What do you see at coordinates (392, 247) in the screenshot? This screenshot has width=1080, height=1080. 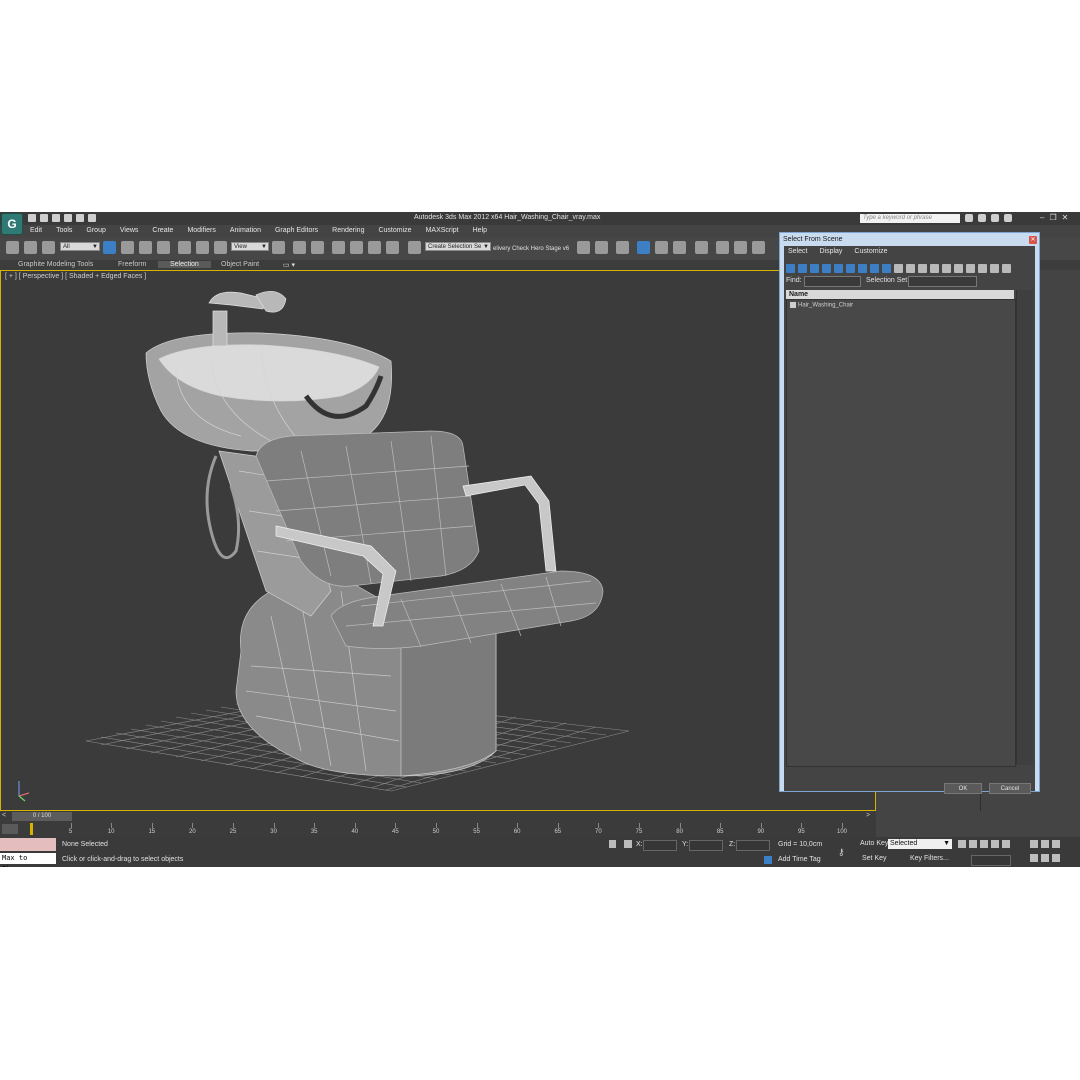 I see `spinner-snap-icon` at bounding box center [392, 247].